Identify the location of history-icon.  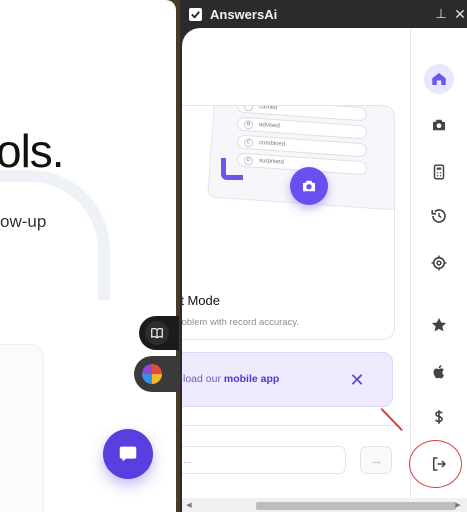
(438, 216).